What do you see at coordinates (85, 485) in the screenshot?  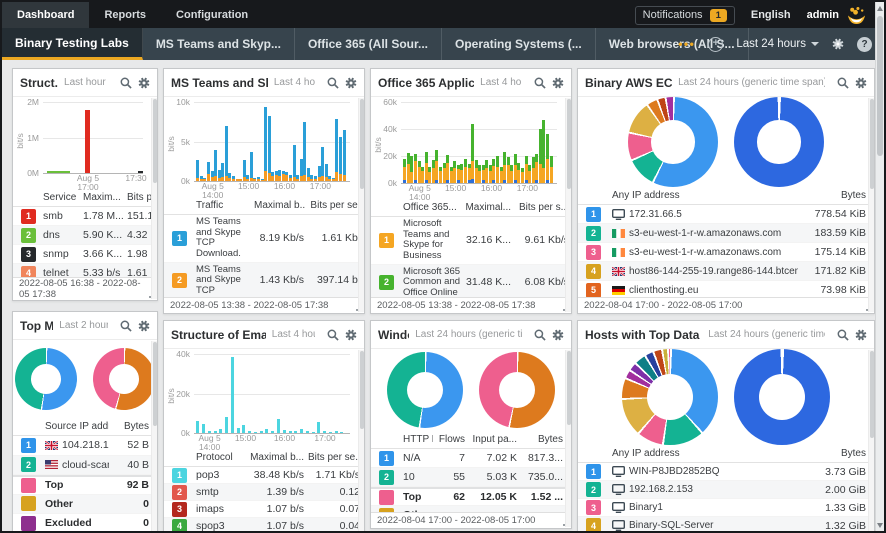 I see `table-row: Top 92 B` at bounding box center [85, 485].